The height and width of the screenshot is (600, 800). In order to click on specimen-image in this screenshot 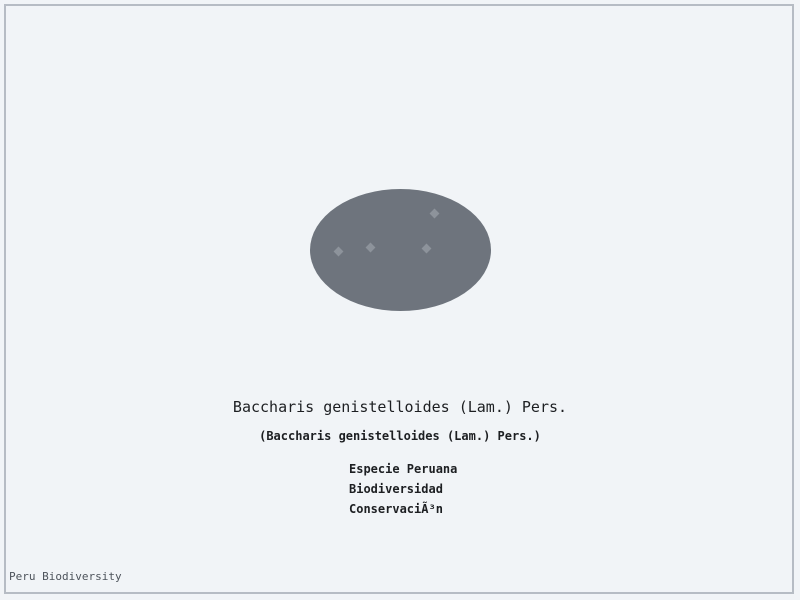, I will do `click(400, 250)`.